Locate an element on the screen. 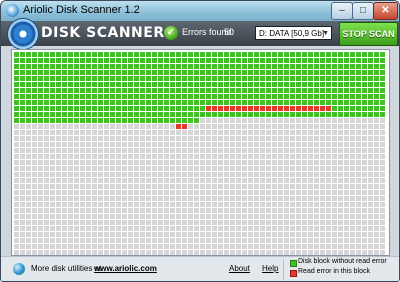 Image resolution: width=400 pixels, height=282 pixels. help-link: Help is located at coordinates (270, 268).